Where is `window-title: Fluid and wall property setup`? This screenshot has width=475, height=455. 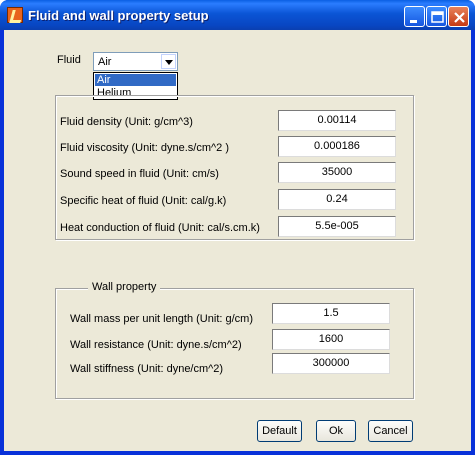 window-title: Fluid and wall property setup is located at coordinates (118, 15).